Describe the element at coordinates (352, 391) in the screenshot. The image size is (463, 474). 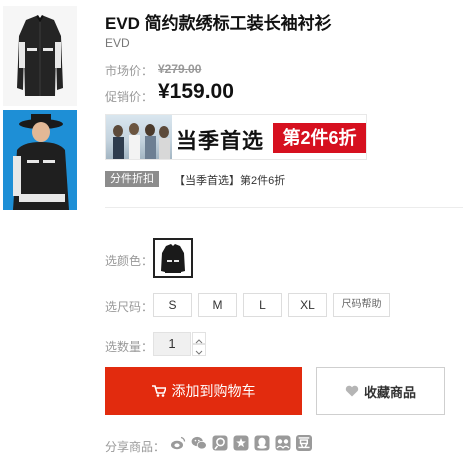
I see `heart-icon` at that location.